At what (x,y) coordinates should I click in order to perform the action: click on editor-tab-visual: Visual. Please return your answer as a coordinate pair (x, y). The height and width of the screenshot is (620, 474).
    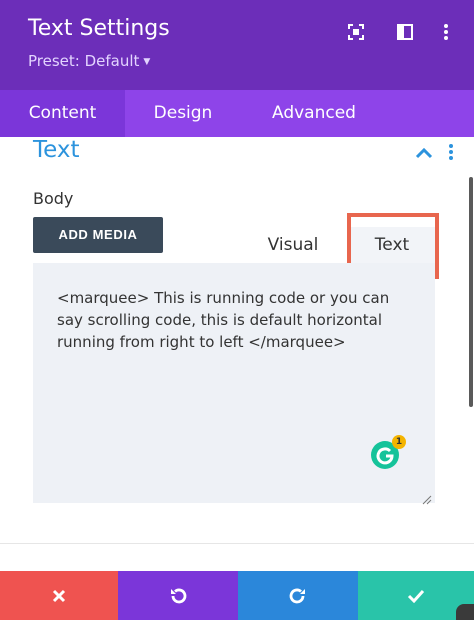
    Looking at the image, I should click on (293, 245).